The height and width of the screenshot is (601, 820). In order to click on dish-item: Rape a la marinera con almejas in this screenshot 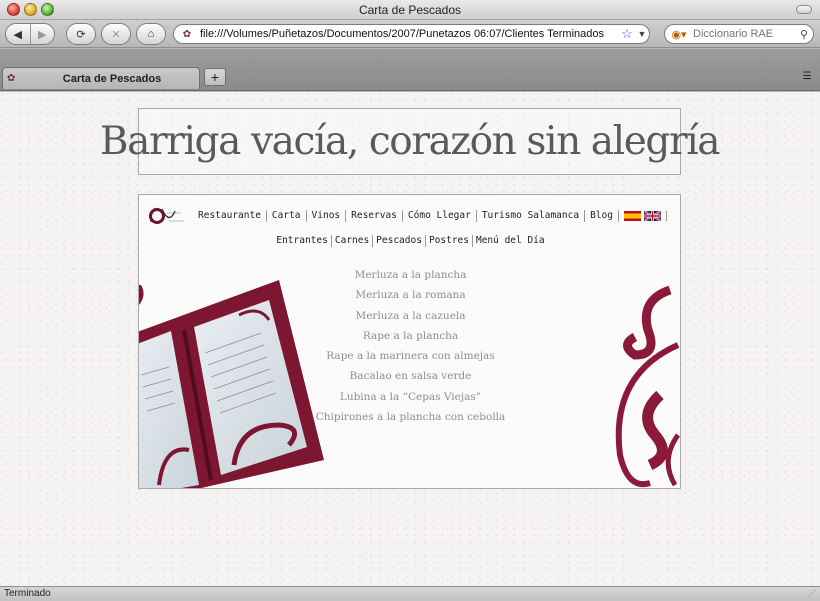, I will do `click(410, 356)`.